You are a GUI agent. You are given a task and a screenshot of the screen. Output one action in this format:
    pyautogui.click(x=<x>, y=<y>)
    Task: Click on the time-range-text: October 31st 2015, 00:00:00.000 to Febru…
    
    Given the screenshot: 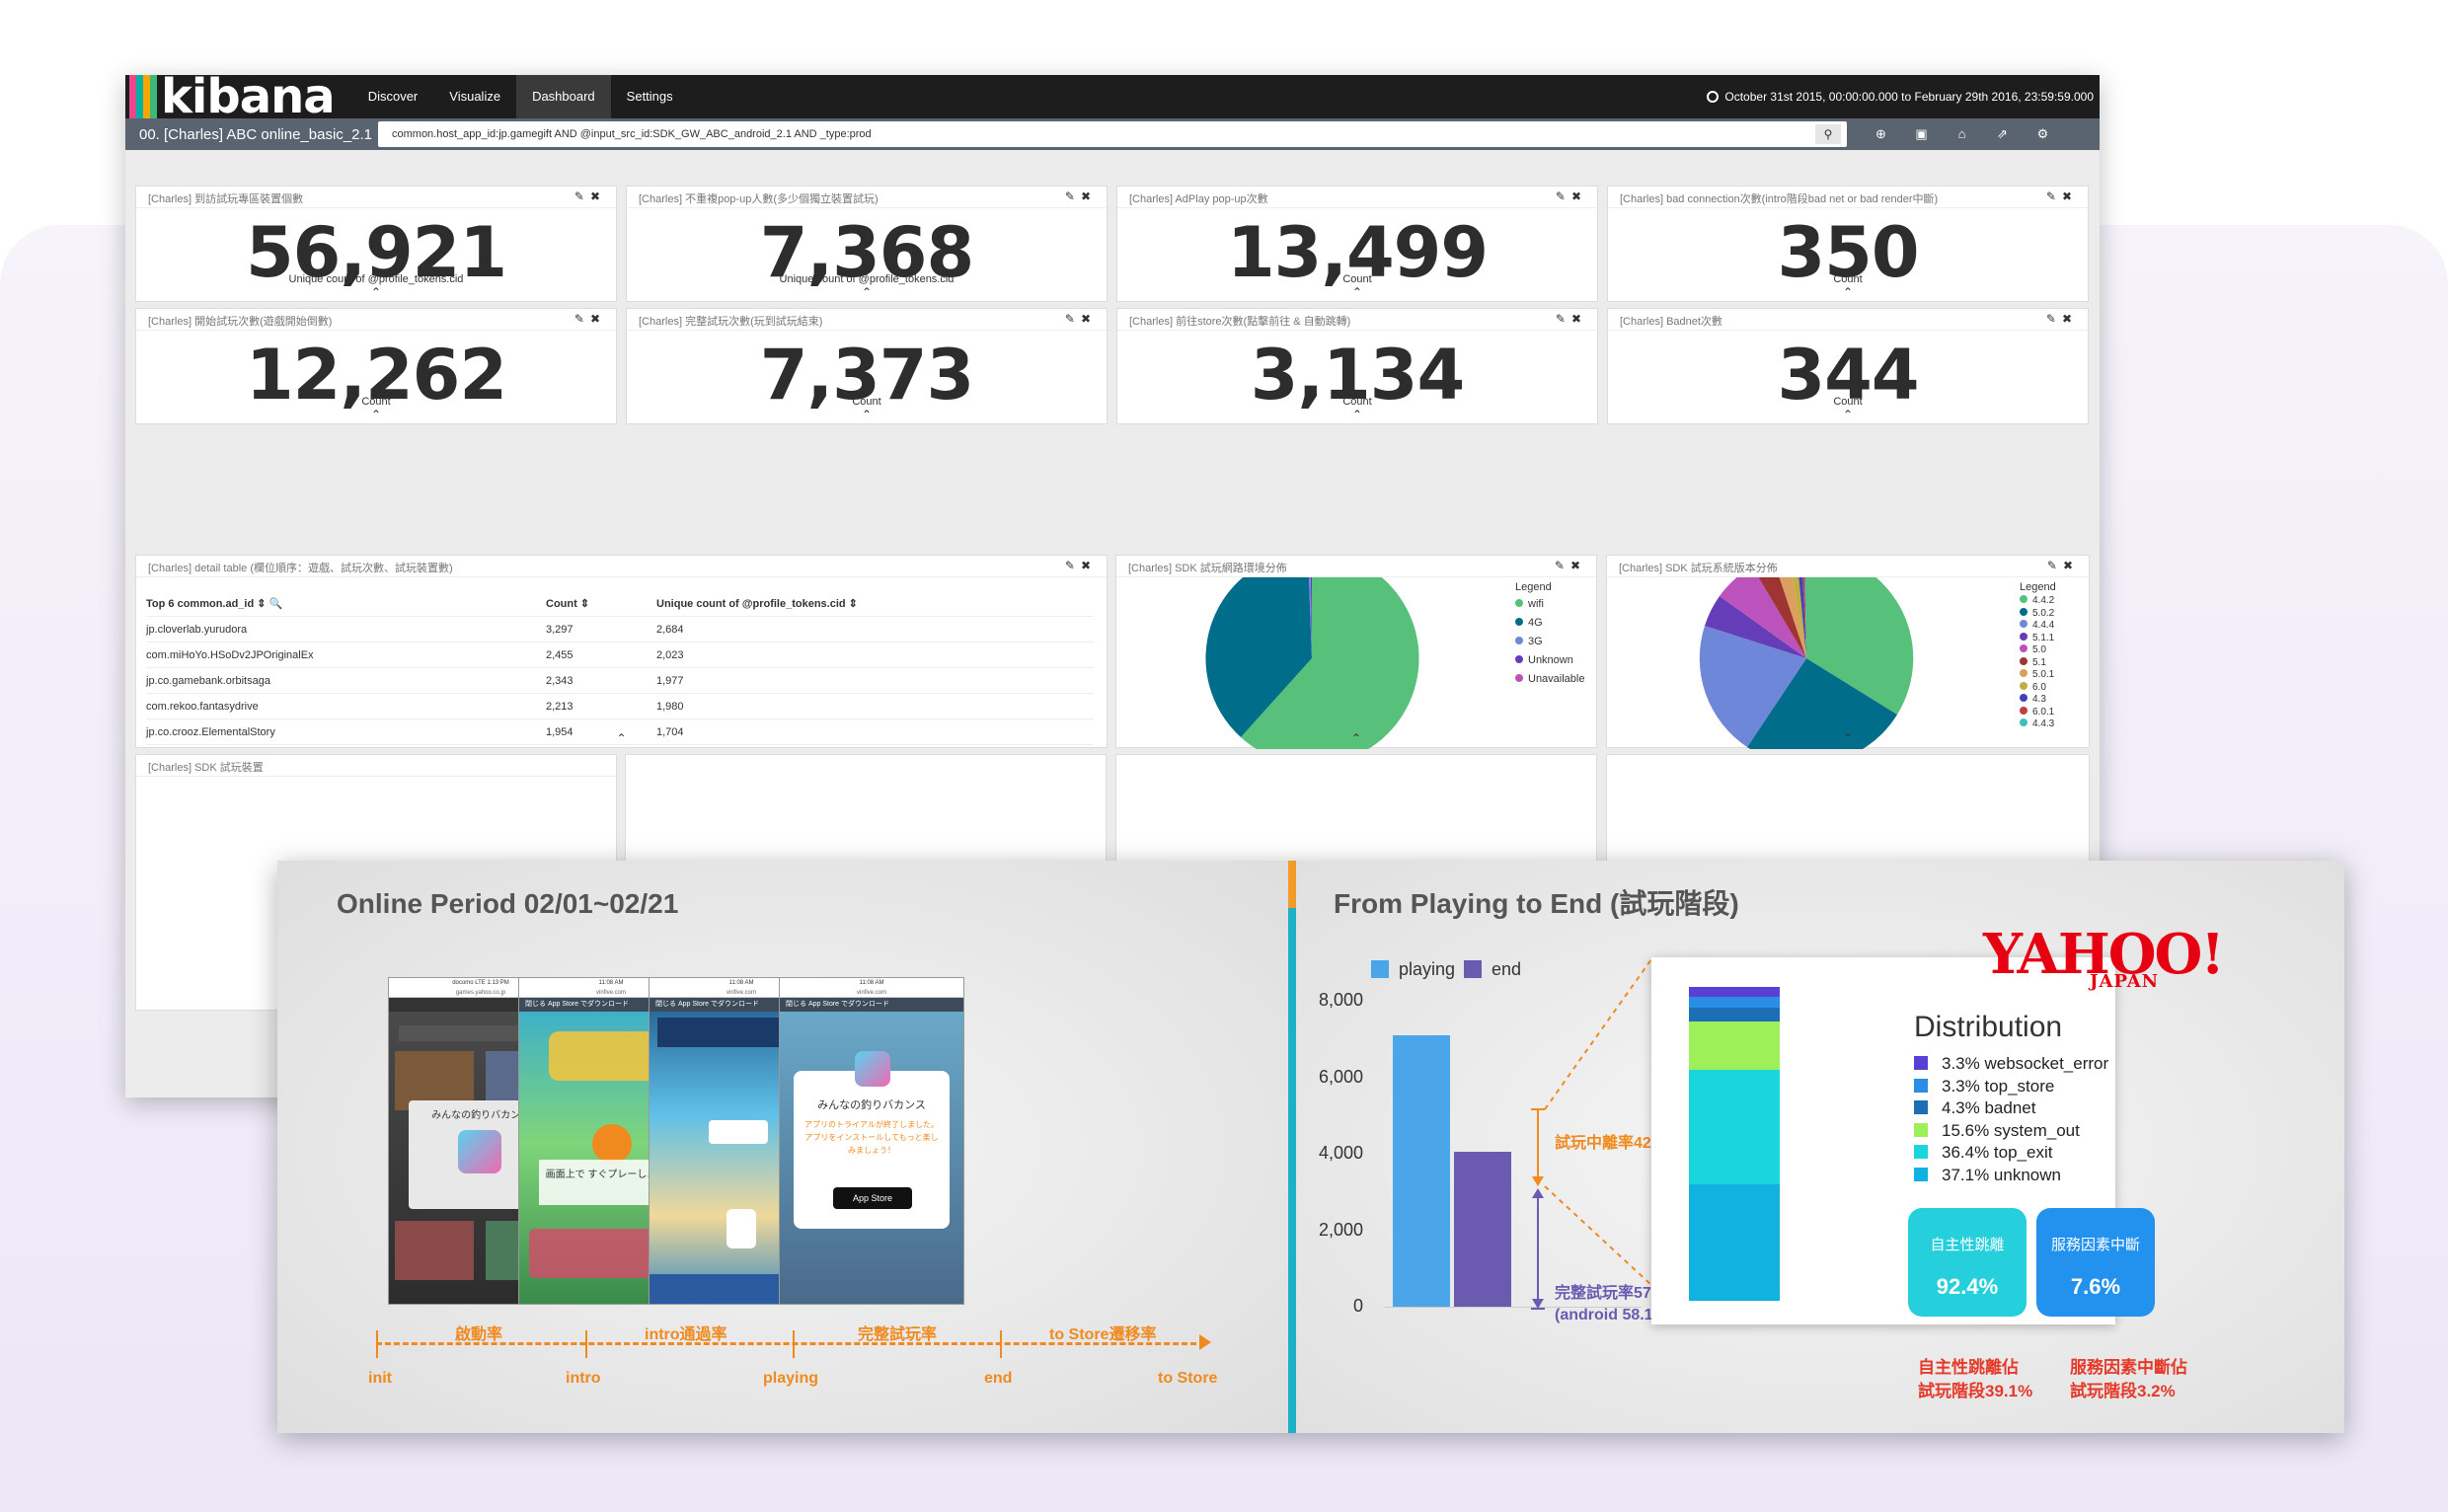 What is the action you would take?
    pyautogui.click(x=1909, y=97)
    